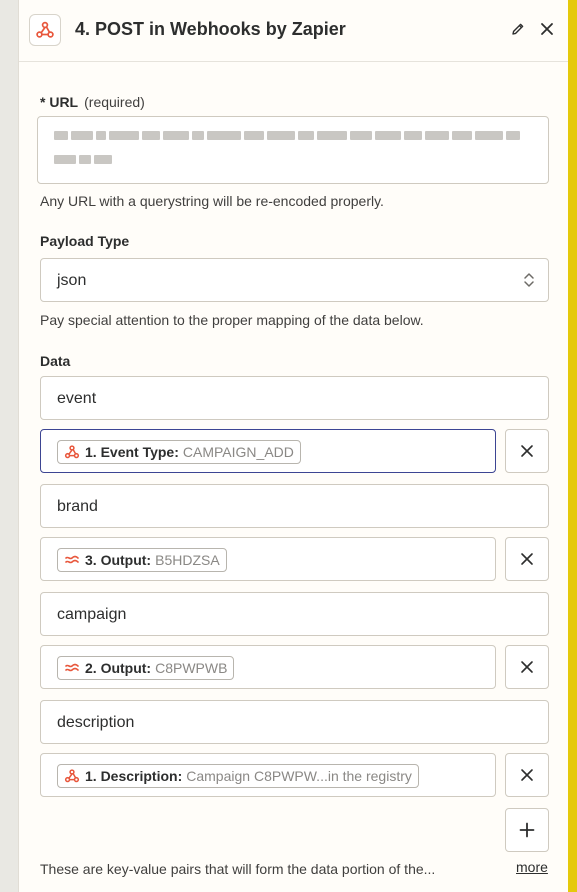 The width and height of the screenshot is (577, 892). I want to click on data-value-input: 2. Output: C8PWPWB, so click(268, 667).